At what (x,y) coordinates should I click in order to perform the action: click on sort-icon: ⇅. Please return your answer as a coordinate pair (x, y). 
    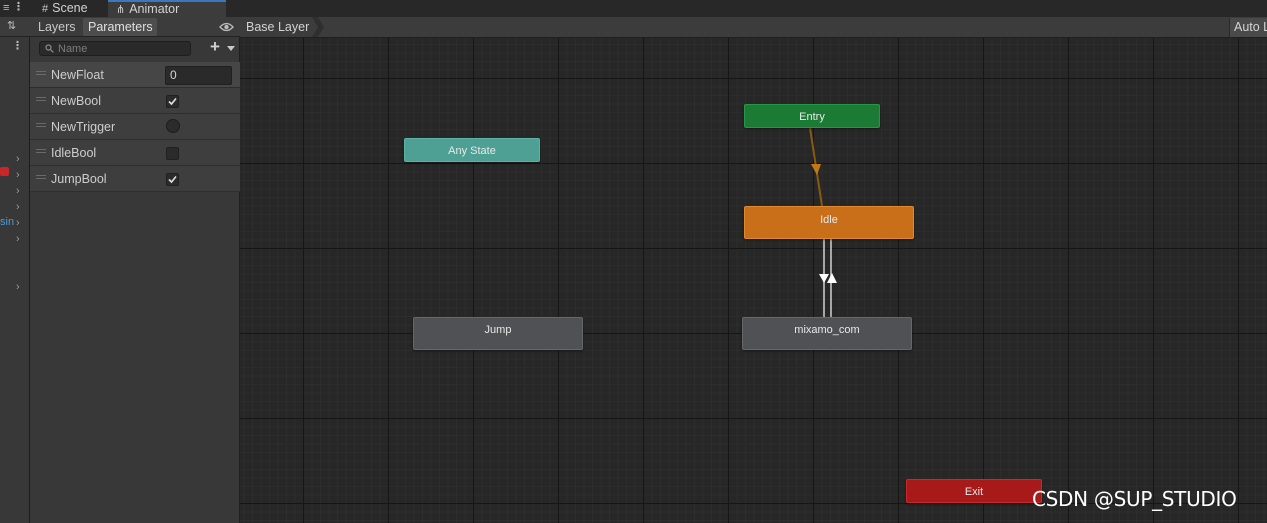
    Looking at the image, I should click on (11, 26).